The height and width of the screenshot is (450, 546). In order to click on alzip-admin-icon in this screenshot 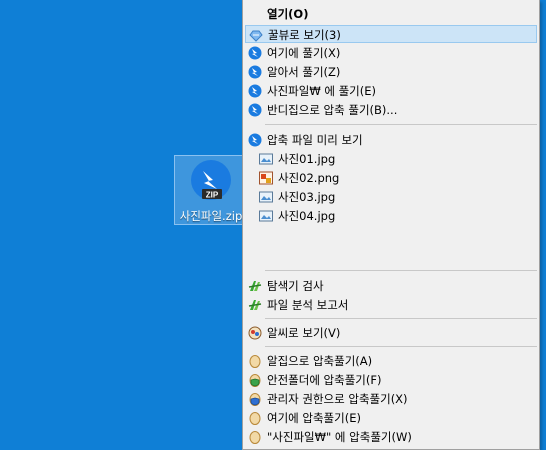, I will do `click(255, 399)`.